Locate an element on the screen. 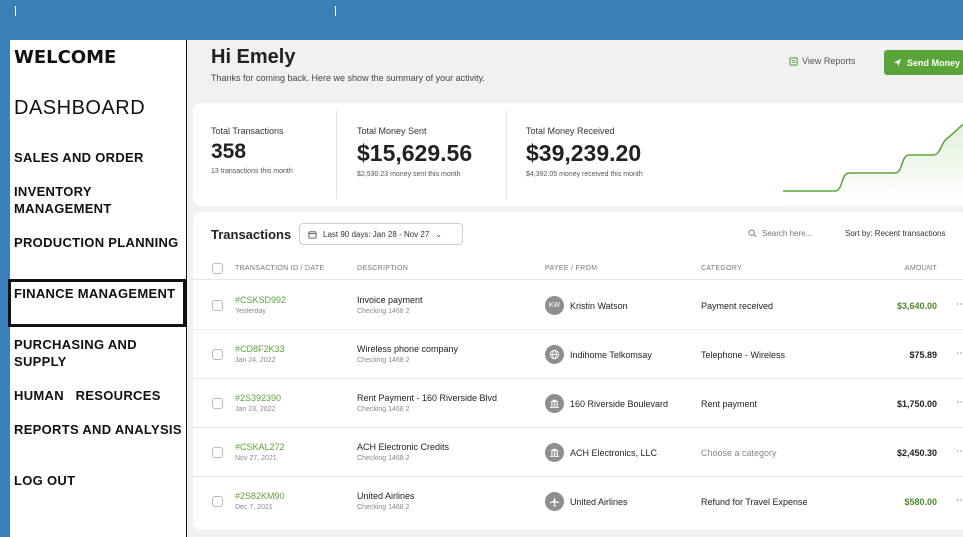  calendar-icon is located at coordinates (312, 234).